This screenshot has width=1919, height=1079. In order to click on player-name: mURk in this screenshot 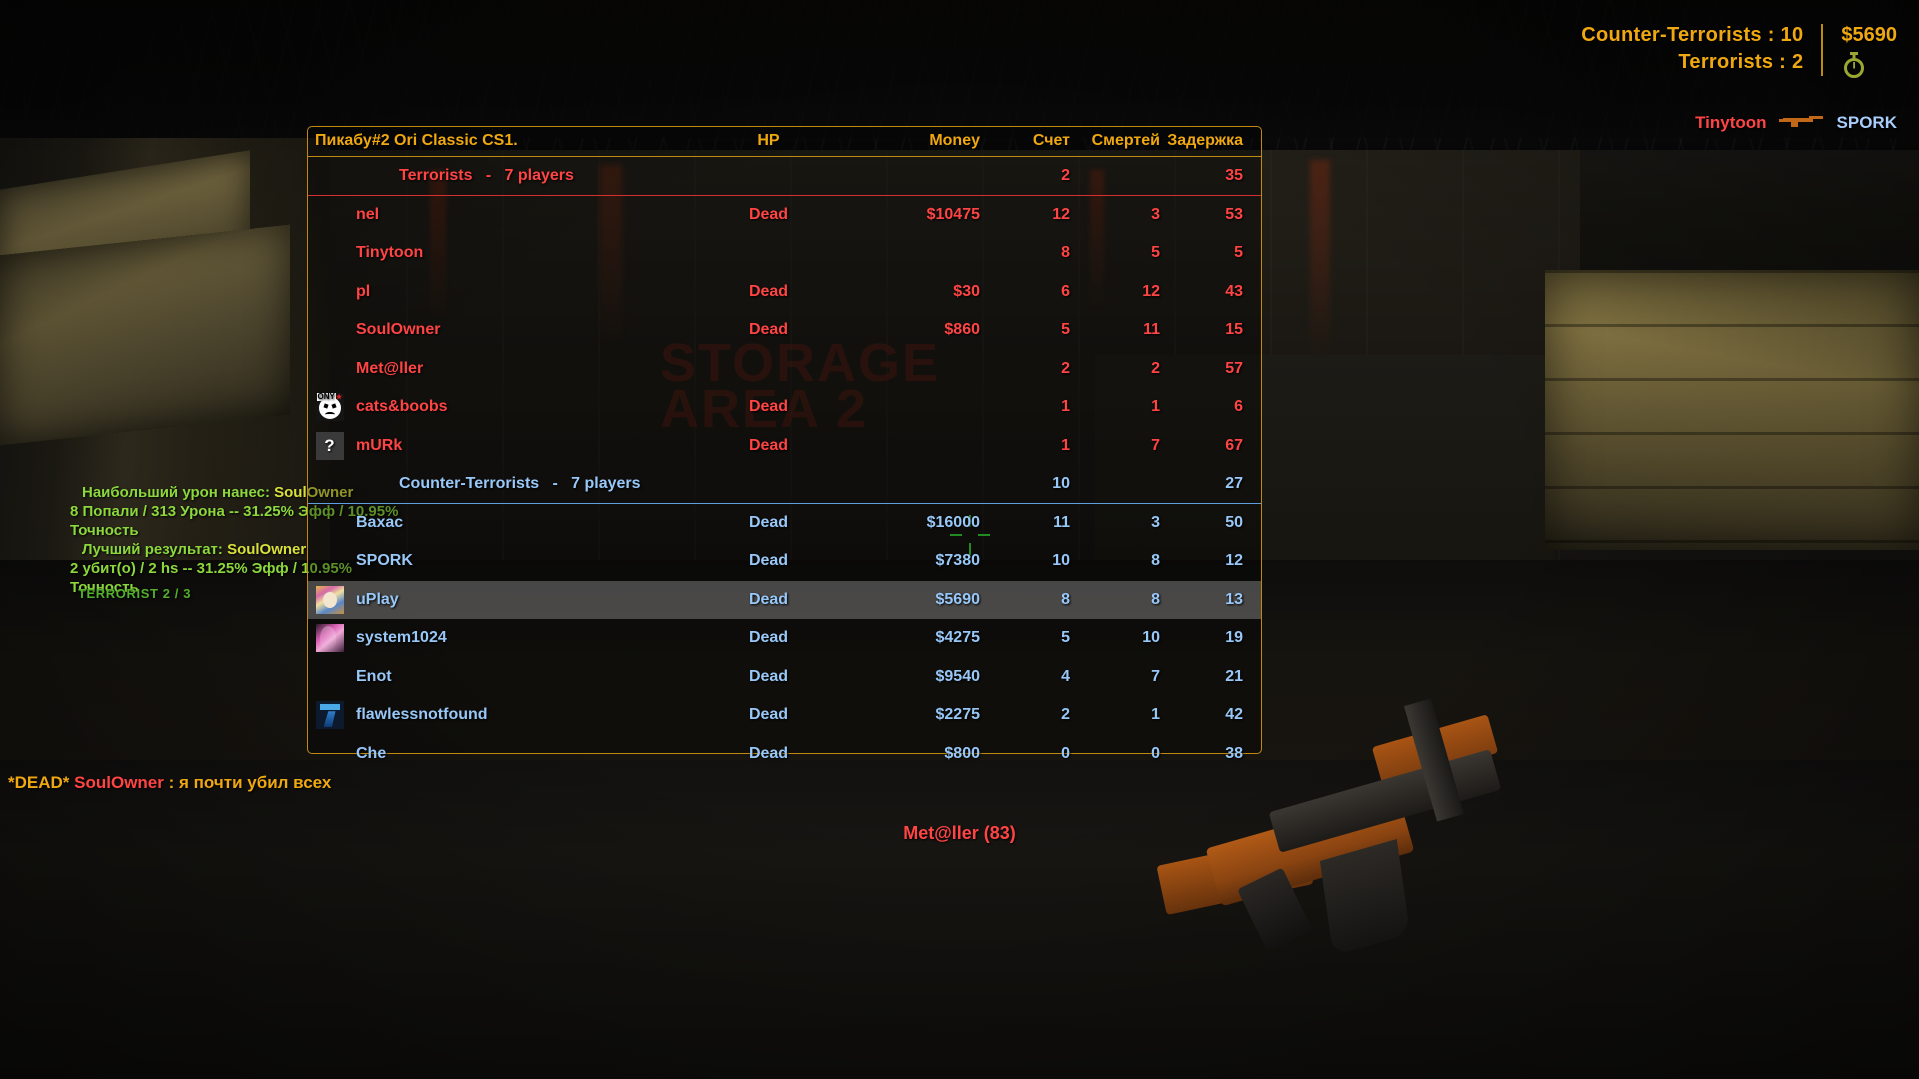, I will do `click(379, 445)`.